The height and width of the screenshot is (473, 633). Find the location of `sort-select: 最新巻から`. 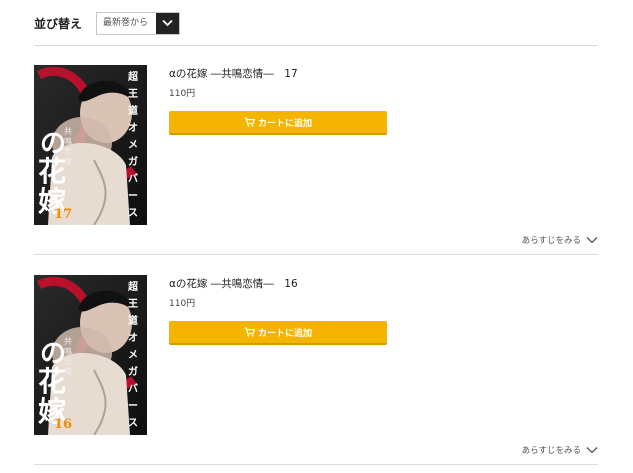

sort-select: 最新巻から is located at coordinates (138, 23).